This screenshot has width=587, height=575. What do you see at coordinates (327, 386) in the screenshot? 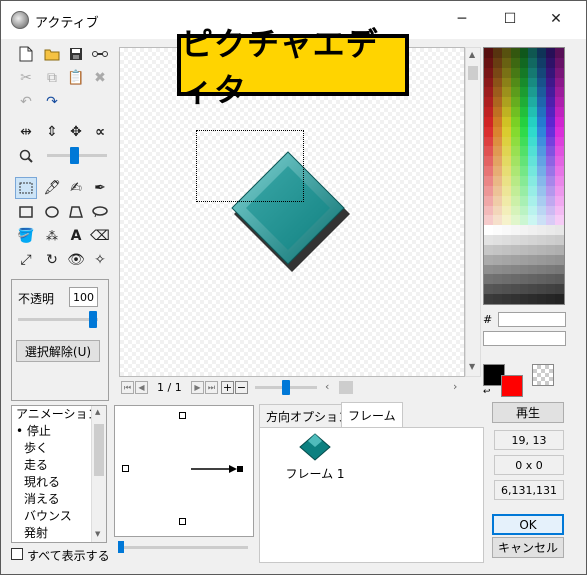
I see `scroll-left-icon: ‹` at bounding box center [327, 386].